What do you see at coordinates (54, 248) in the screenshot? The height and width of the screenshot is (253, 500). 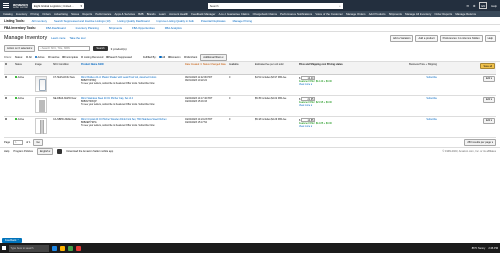 I see `taskview-icon` at bounding box center [54, 248].